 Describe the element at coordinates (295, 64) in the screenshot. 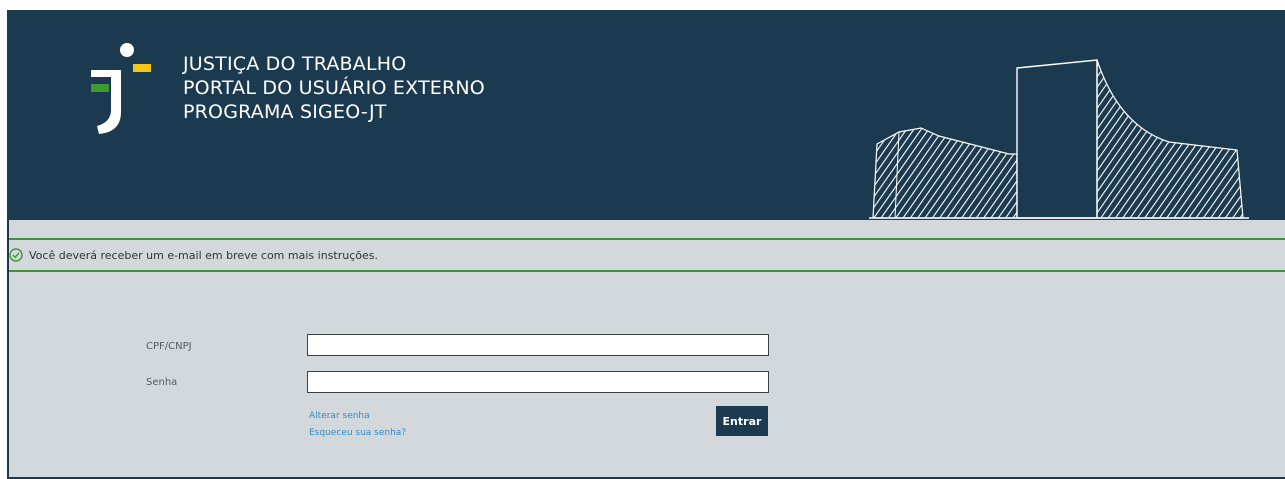

I see `title-line-1: JUSTIÇA DO TRABALHO` at that location.